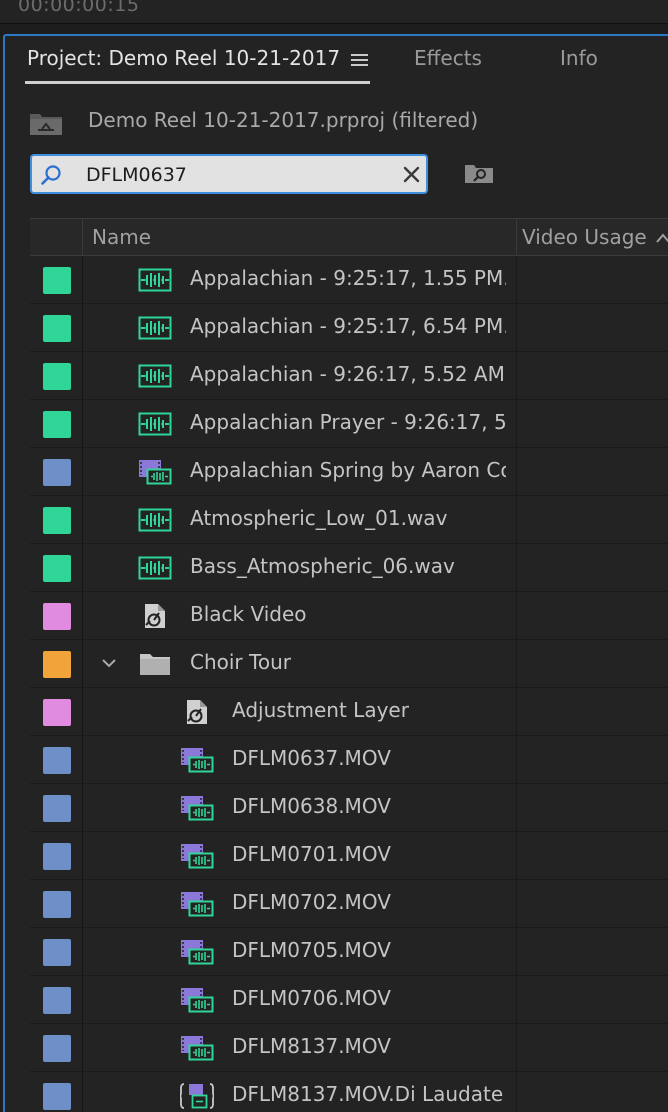 The width and height of the screenshot is (668, 1112). Describe the element at coordinates (369, 806) in the screenshot. I see `item-name: DFLM0638.MOV` at that location.